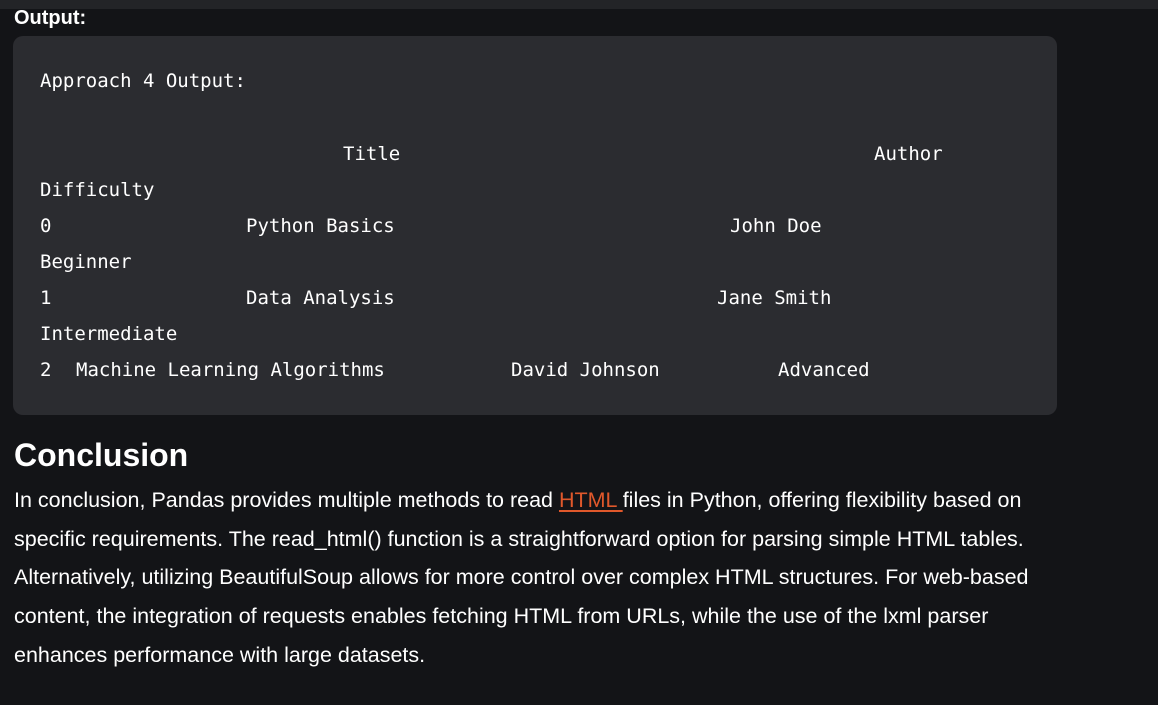 Image resolution: width=1158 pixels, height=705 pixels. What do you see at coordinates (143, 81) in the screenshot?
I see `output-header-line: Approach 4 Output:` at bounding box center [143, 81].